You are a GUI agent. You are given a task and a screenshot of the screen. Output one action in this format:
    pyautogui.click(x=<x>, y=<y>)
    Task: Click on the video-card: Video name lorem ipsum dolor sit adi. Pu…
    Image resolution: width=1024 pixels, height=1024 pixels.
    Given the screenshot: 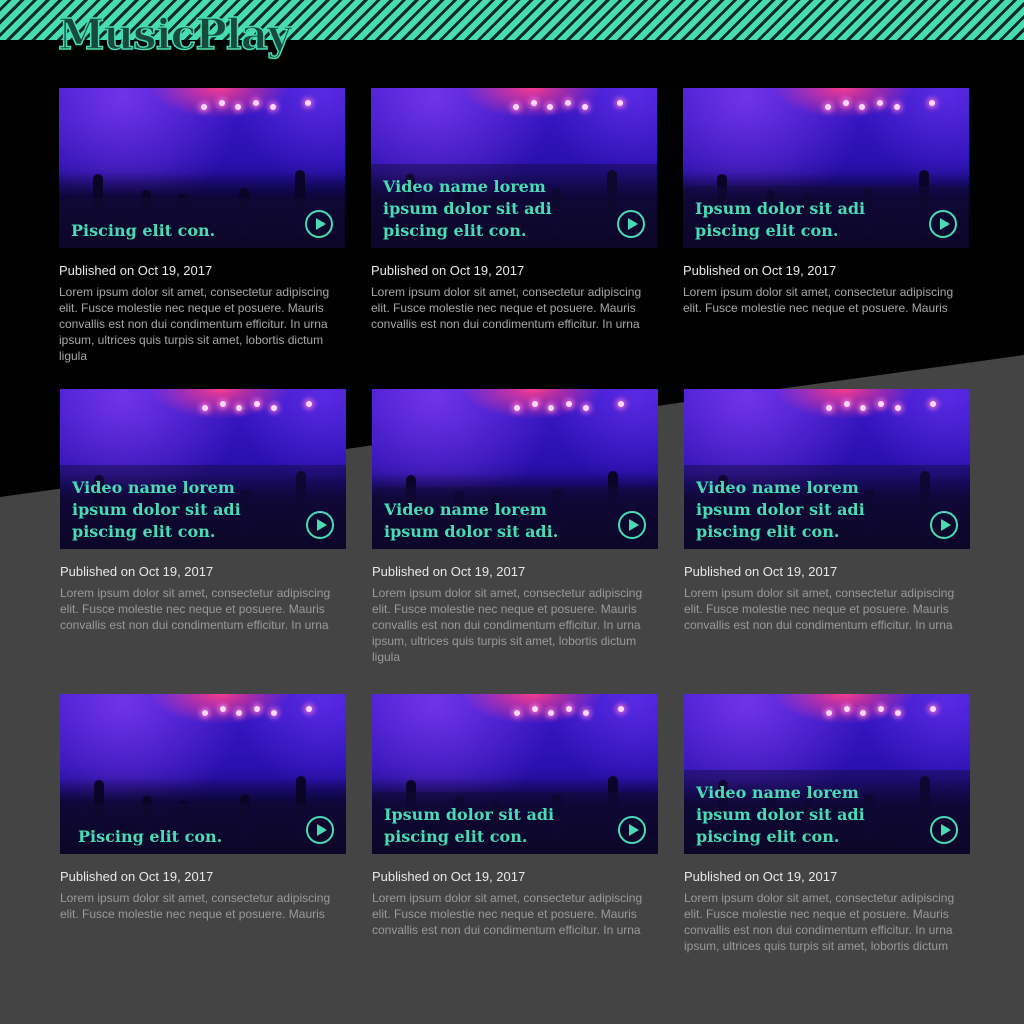 What is the action you would take?
    pyautogui.click(x=515, y=527)
    